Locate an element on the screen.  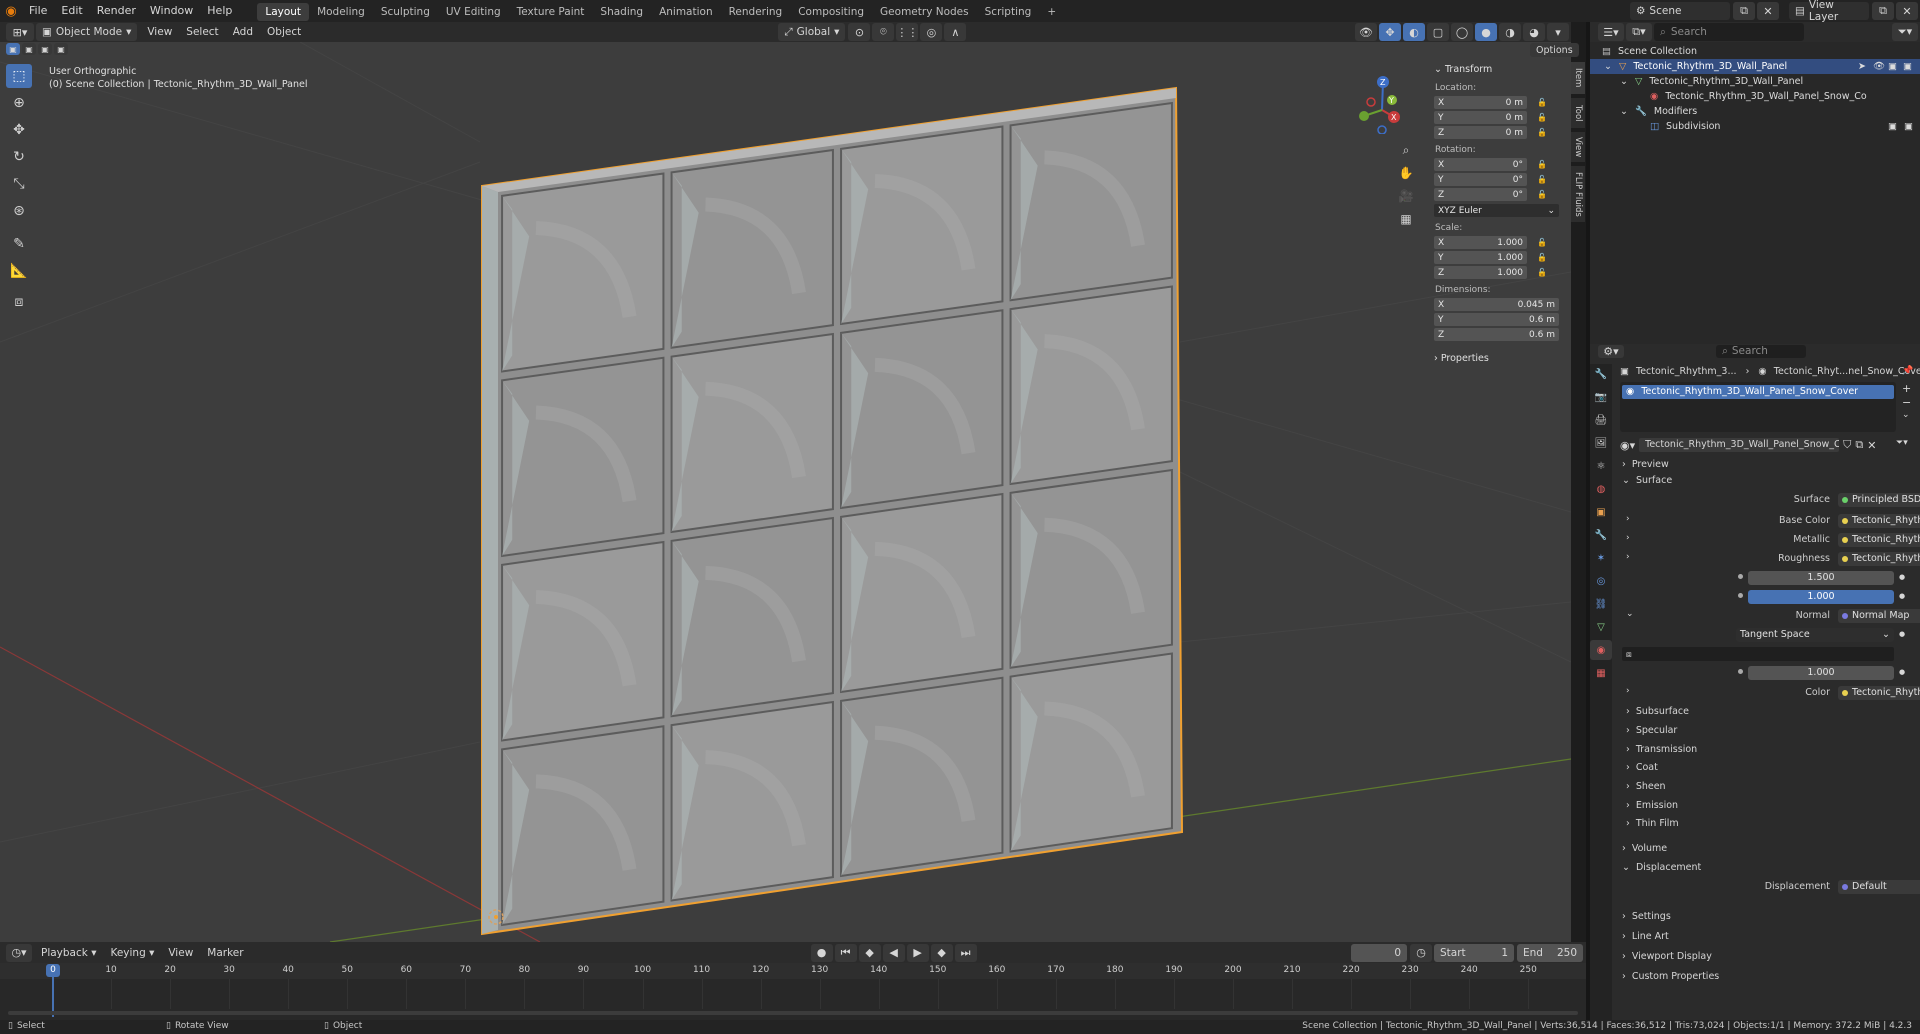
line-art-section: › Line Art is located at coordinates (1645, 936).